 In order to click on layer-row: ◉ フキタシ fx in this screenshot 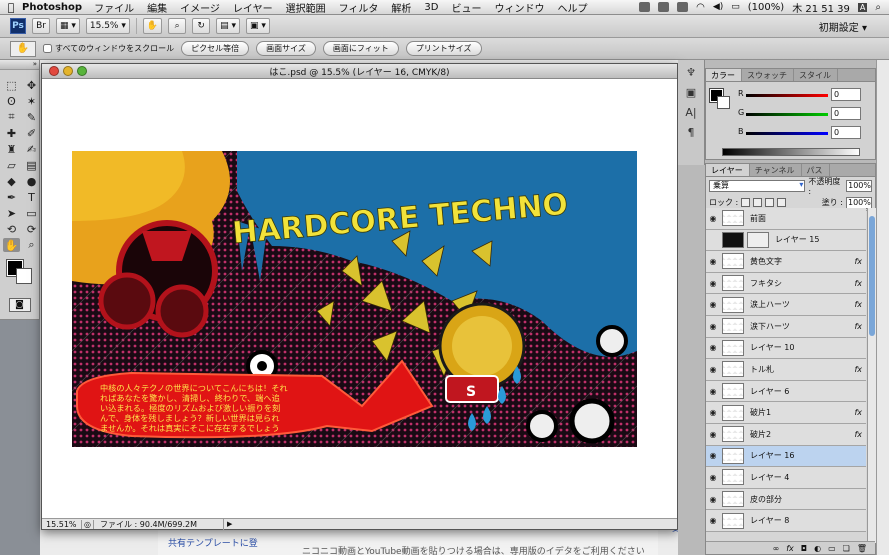, I will do `click(786, 283)`.